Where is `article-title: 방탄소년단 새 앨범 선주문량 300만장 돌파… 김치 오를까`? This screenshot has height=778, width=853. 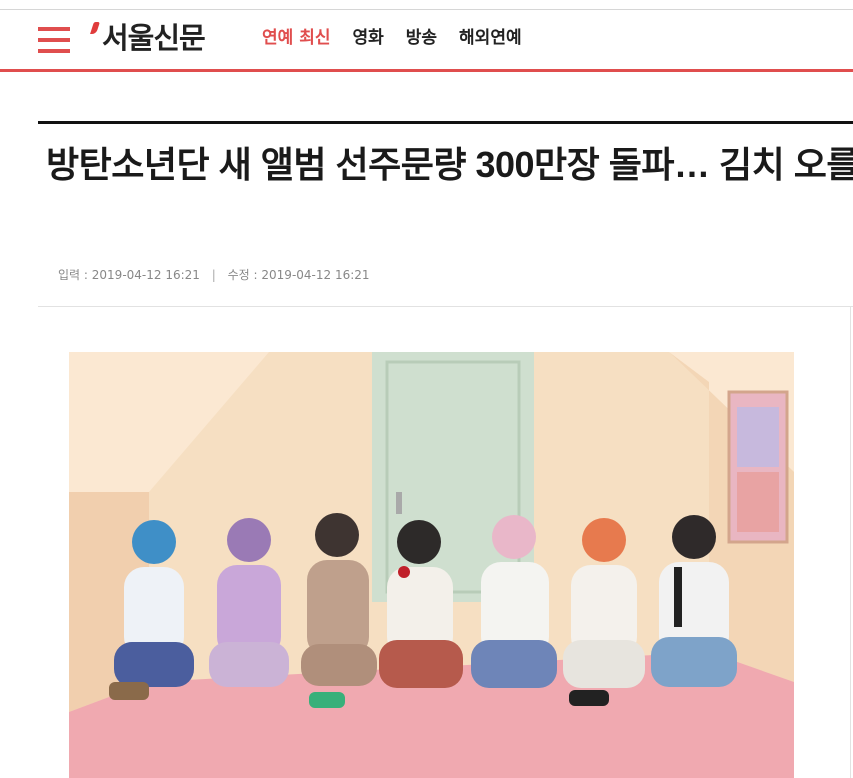
article-title: 방탄소년단 새 앨범 선주문량 300만장 돌파… 김치 오를까 is located at coordinates (449, 164).